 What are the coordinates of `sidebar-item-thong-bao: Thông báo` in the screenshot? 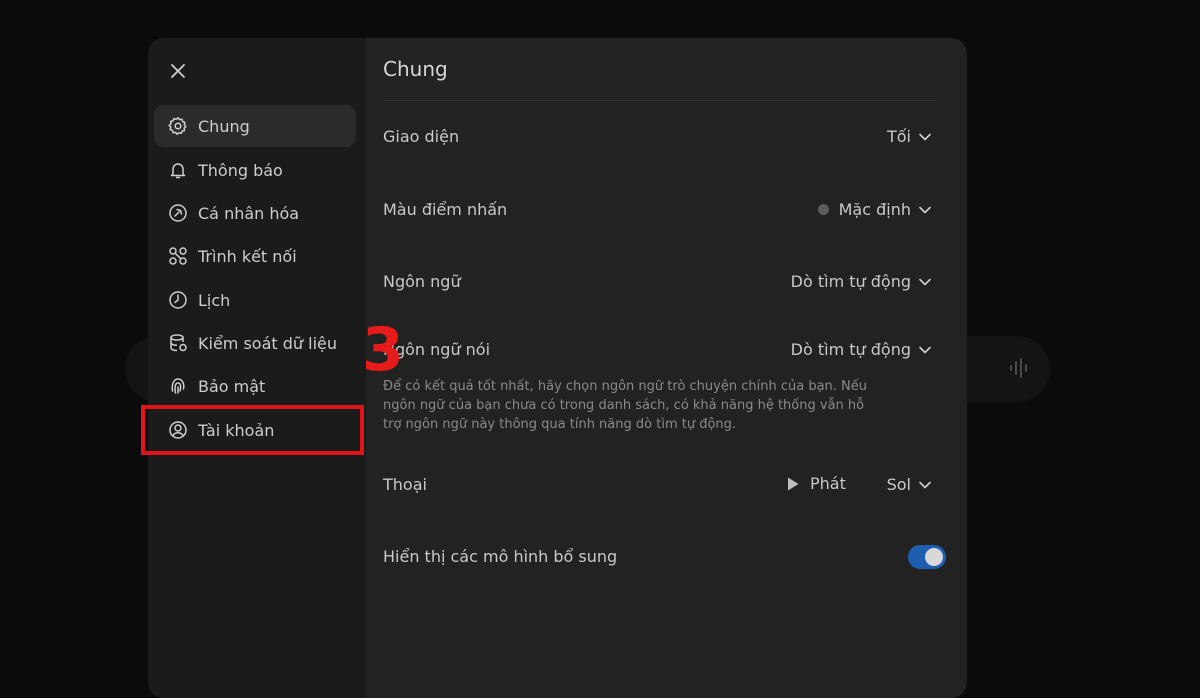 It's located at (255, 170).